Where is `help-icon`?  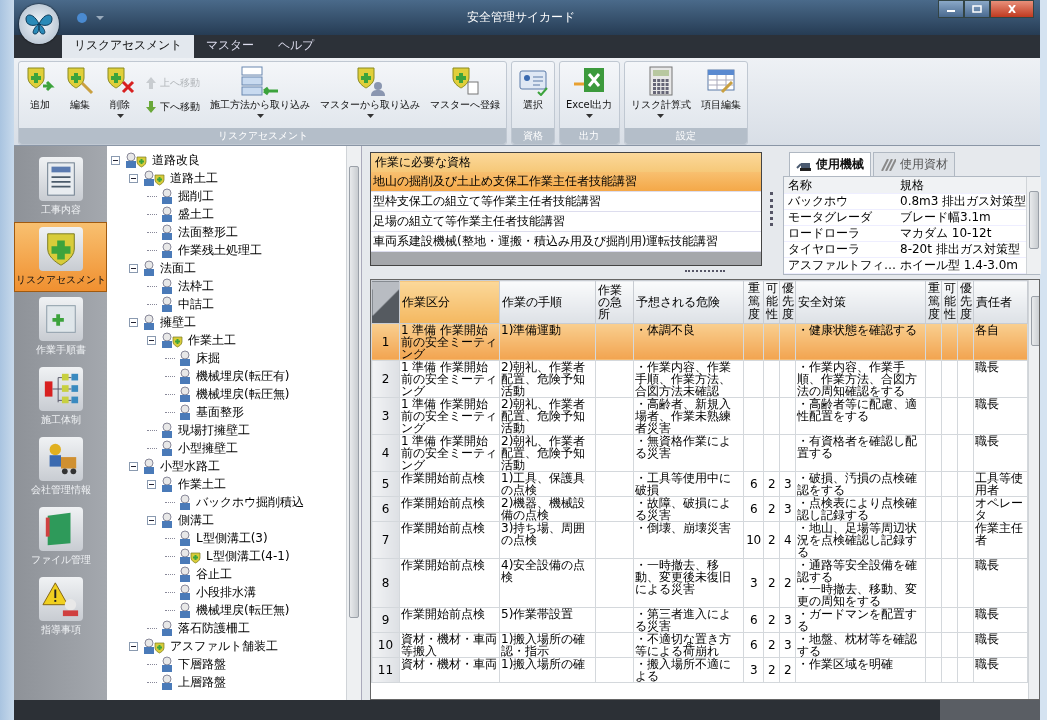
help-icon is located at coordinates (82, 17).